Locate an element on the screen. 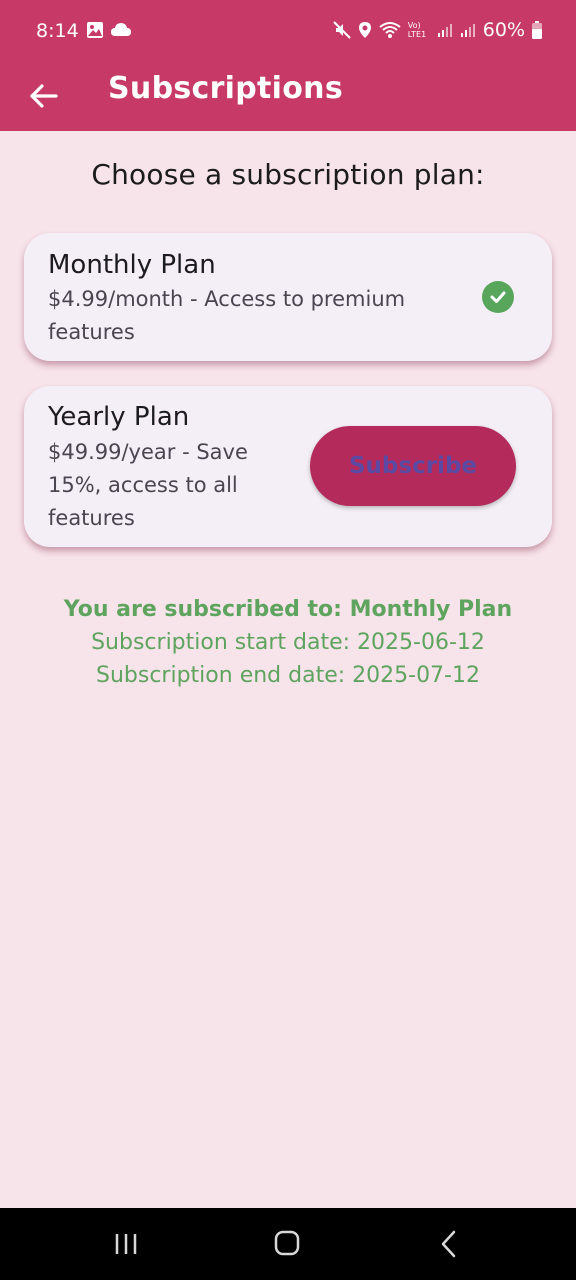 The image size is (576, 1280). network-label: Vo) LTE1 is located at coordinates (417, 30).